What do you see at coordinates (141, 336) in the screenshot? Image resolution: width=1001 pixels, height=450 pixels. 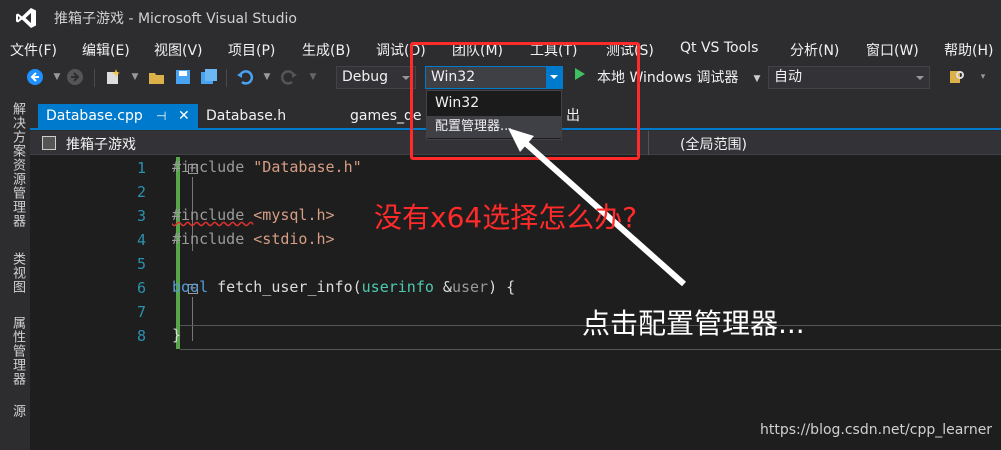 I see `line-number: 8` at bounding box center [141, 336].